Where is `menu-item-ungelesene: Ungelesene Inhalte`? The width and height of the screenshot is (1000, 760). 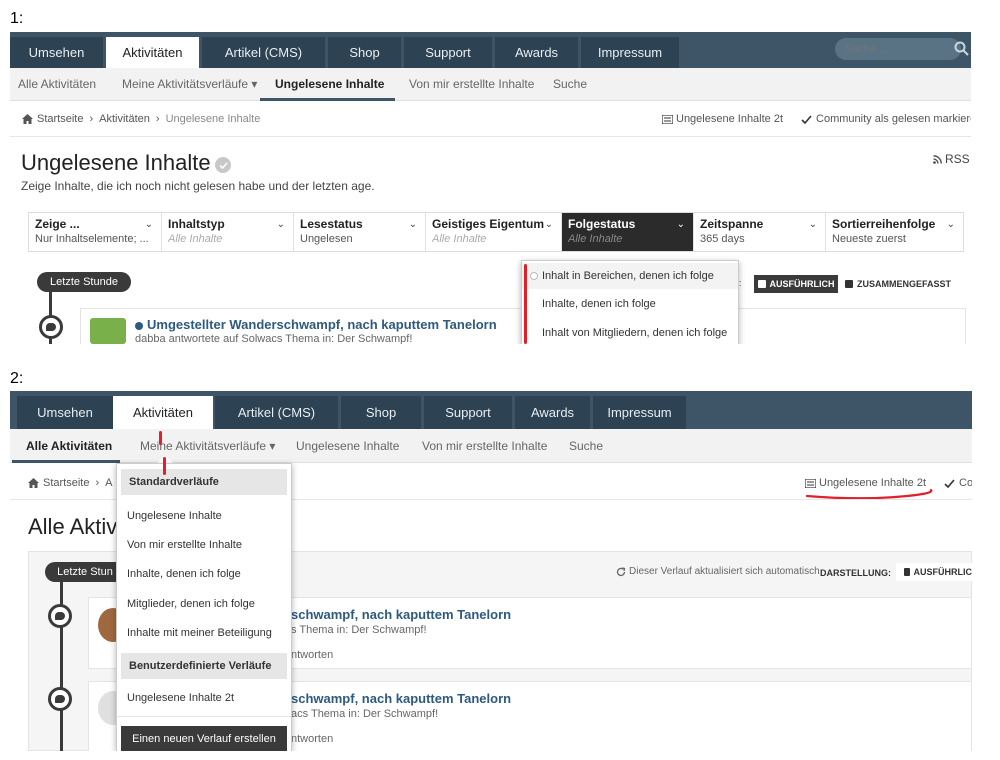 menu-item-ungelesene: Ungelesene Inhalte is located at coordinates (204, 516).